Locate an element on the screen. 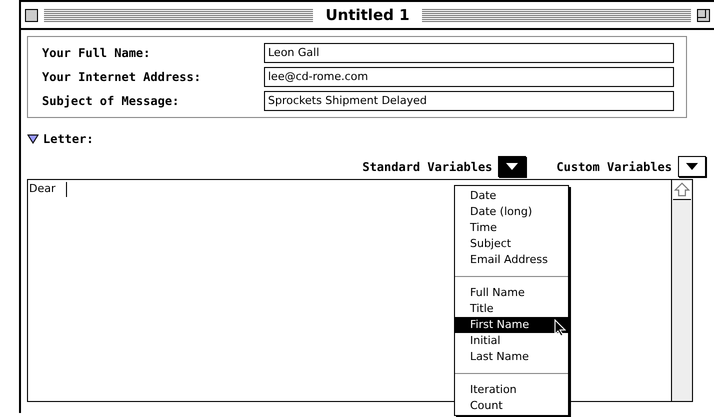 Image resolution: width=714 pixels, height=417 pixels. menu-item: Full Name is located at coordinates (511, 293).